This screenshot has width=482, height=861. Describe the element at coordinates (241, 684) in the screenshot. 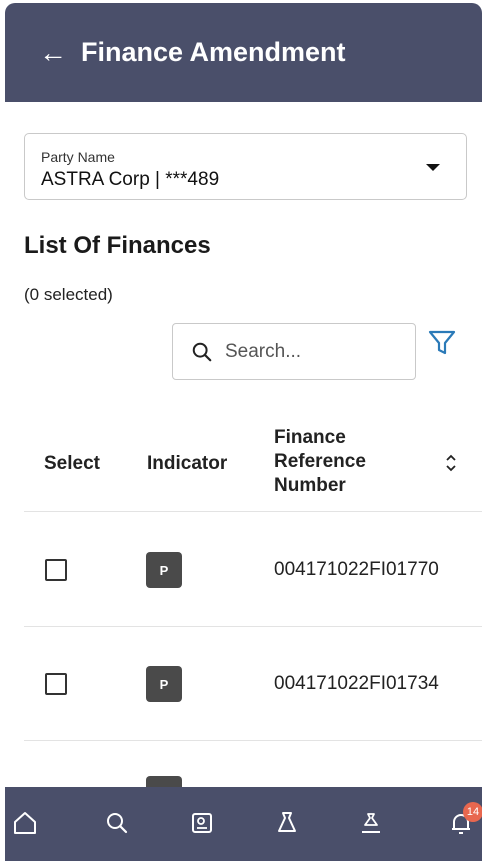

I see `table-row: P 004171022FI01734` at that location.